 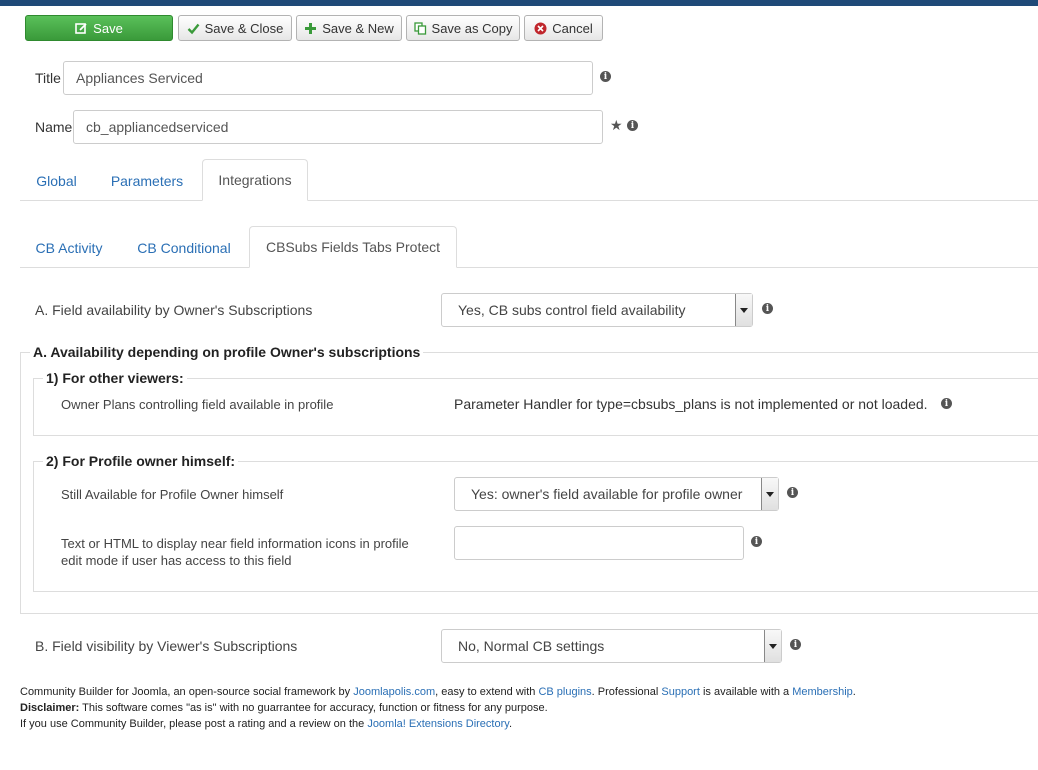 I want to click on joomlapolis-link: Joomlapolis.com, so click(x=394, y=692).